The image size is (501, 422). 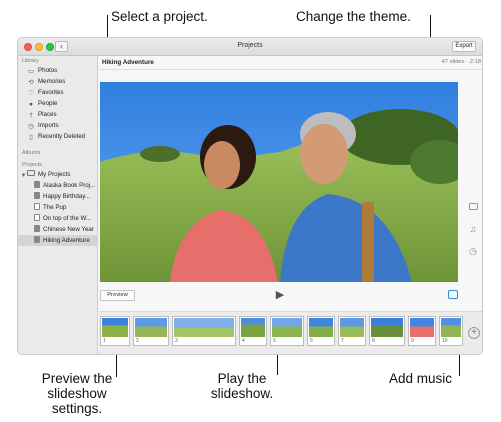 What do you see at coordinates (31, 71) in the screenshot?
I see `photos-icon: ▭` at bounding box center [31, 71].